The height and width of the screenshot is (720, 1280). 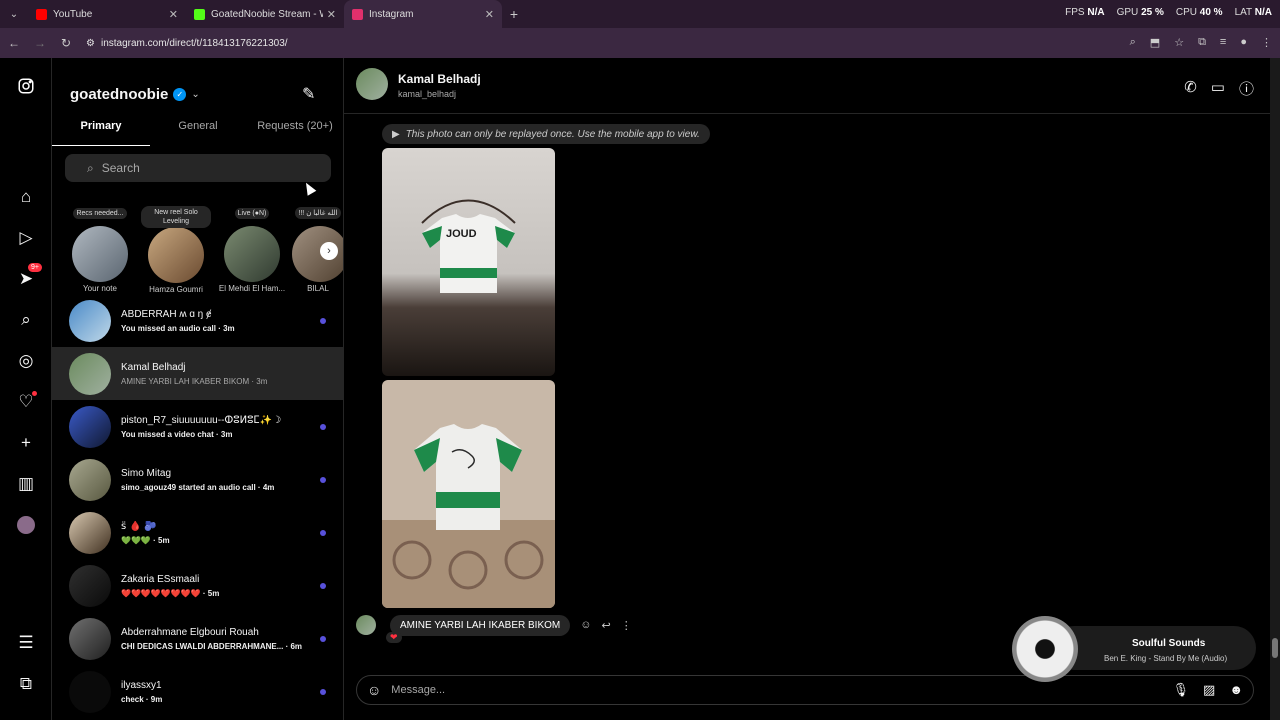 What do you see at coordinates (26, 402) in the screenshot?
I see `notifications-heart-icon: ♡` at bounding box center [26, 402].